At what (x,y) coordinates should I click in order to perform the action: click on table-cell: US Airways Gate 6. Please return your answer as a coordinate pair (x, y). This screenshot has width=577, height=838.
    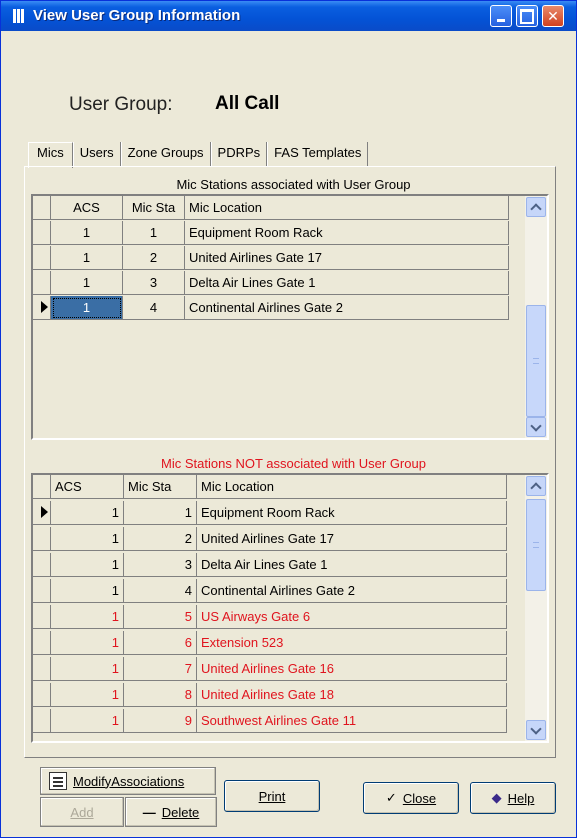
    Looking at the image, I should click on (352, 617).